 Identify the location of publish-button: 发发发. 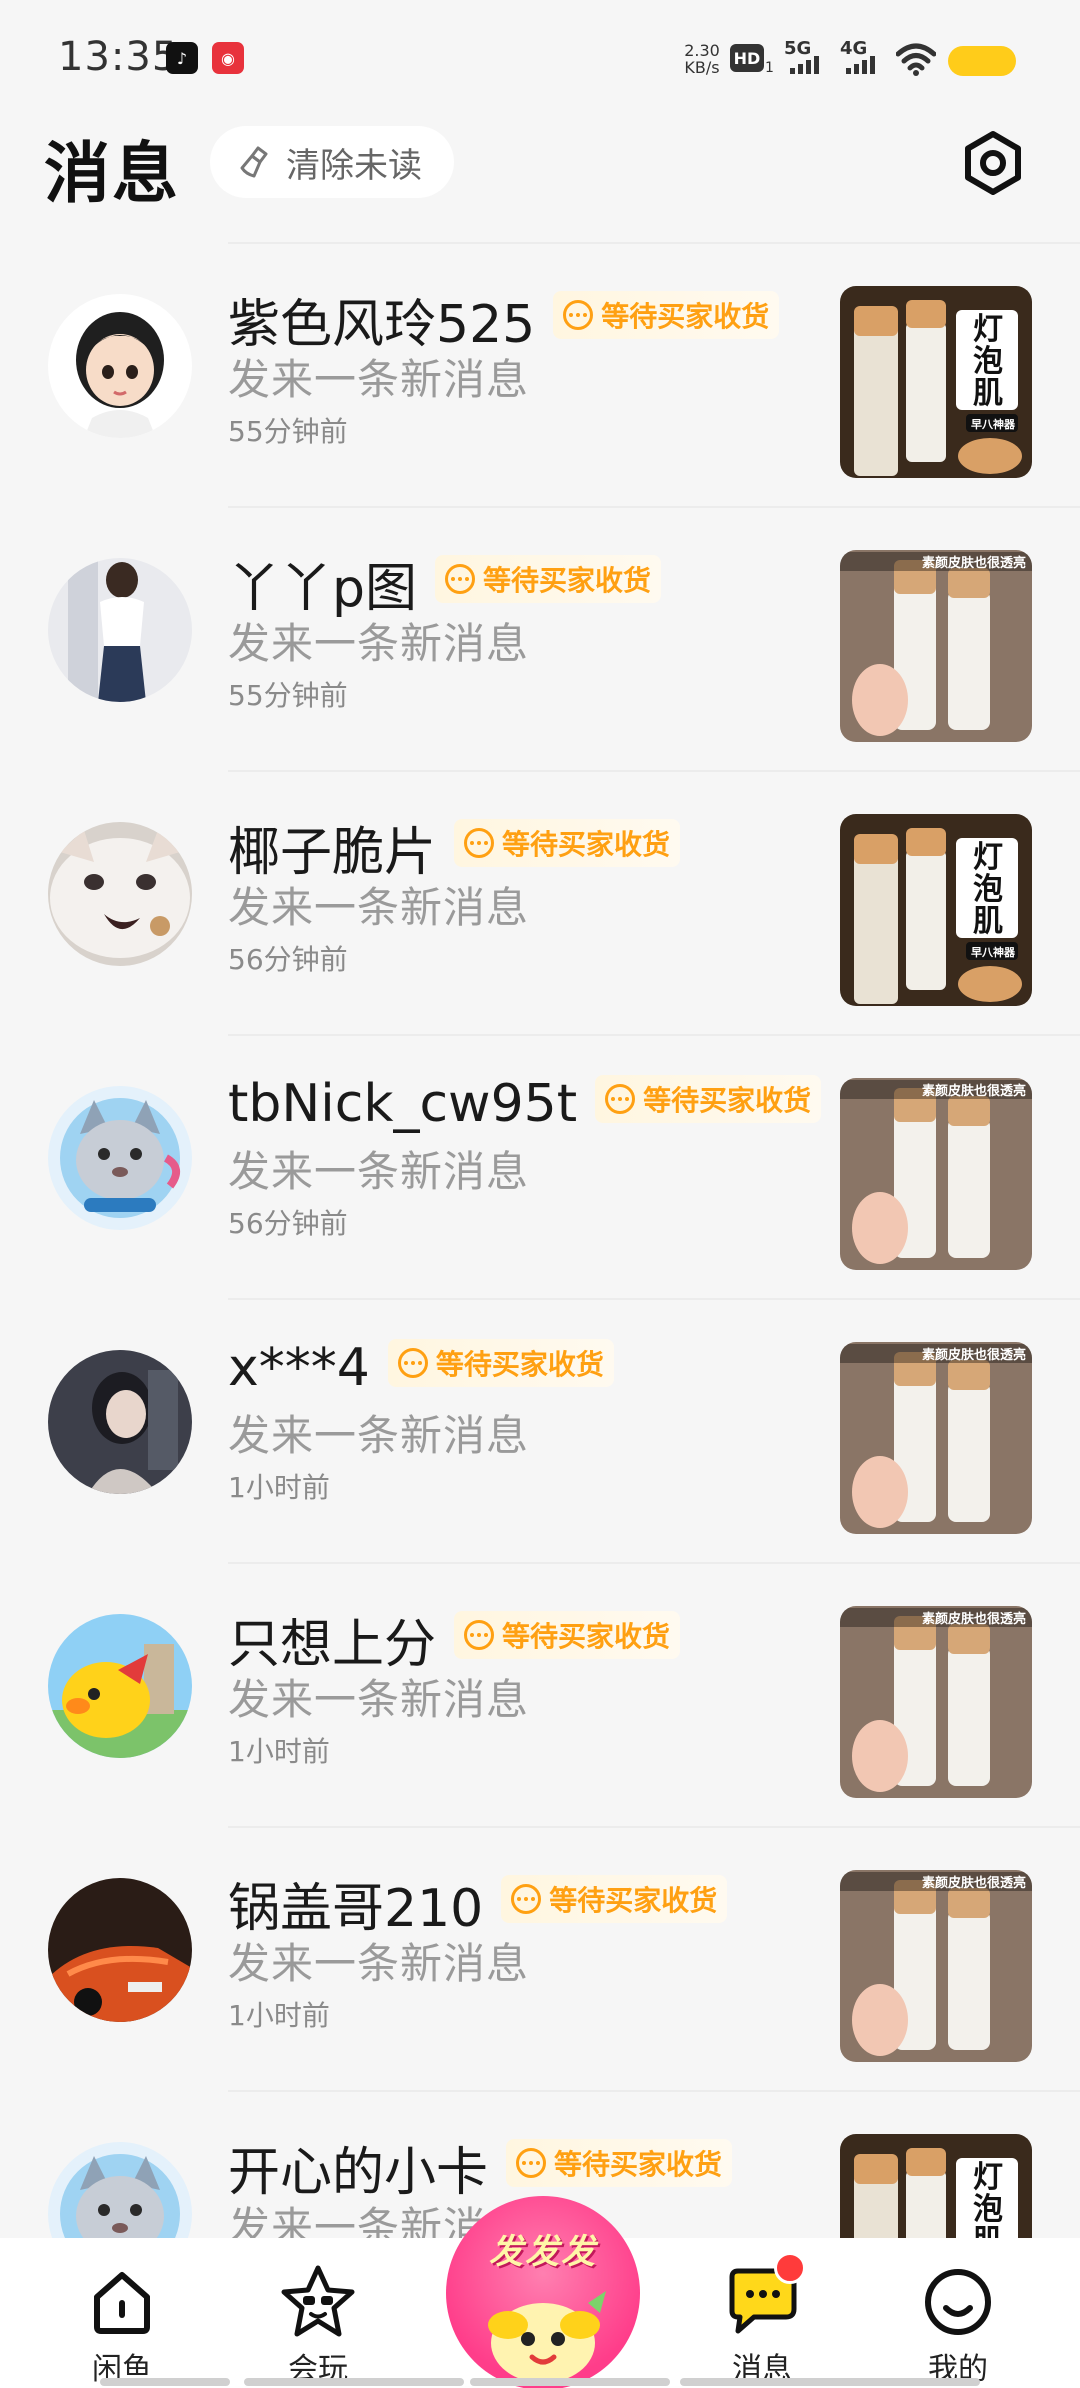
(543, 2292).